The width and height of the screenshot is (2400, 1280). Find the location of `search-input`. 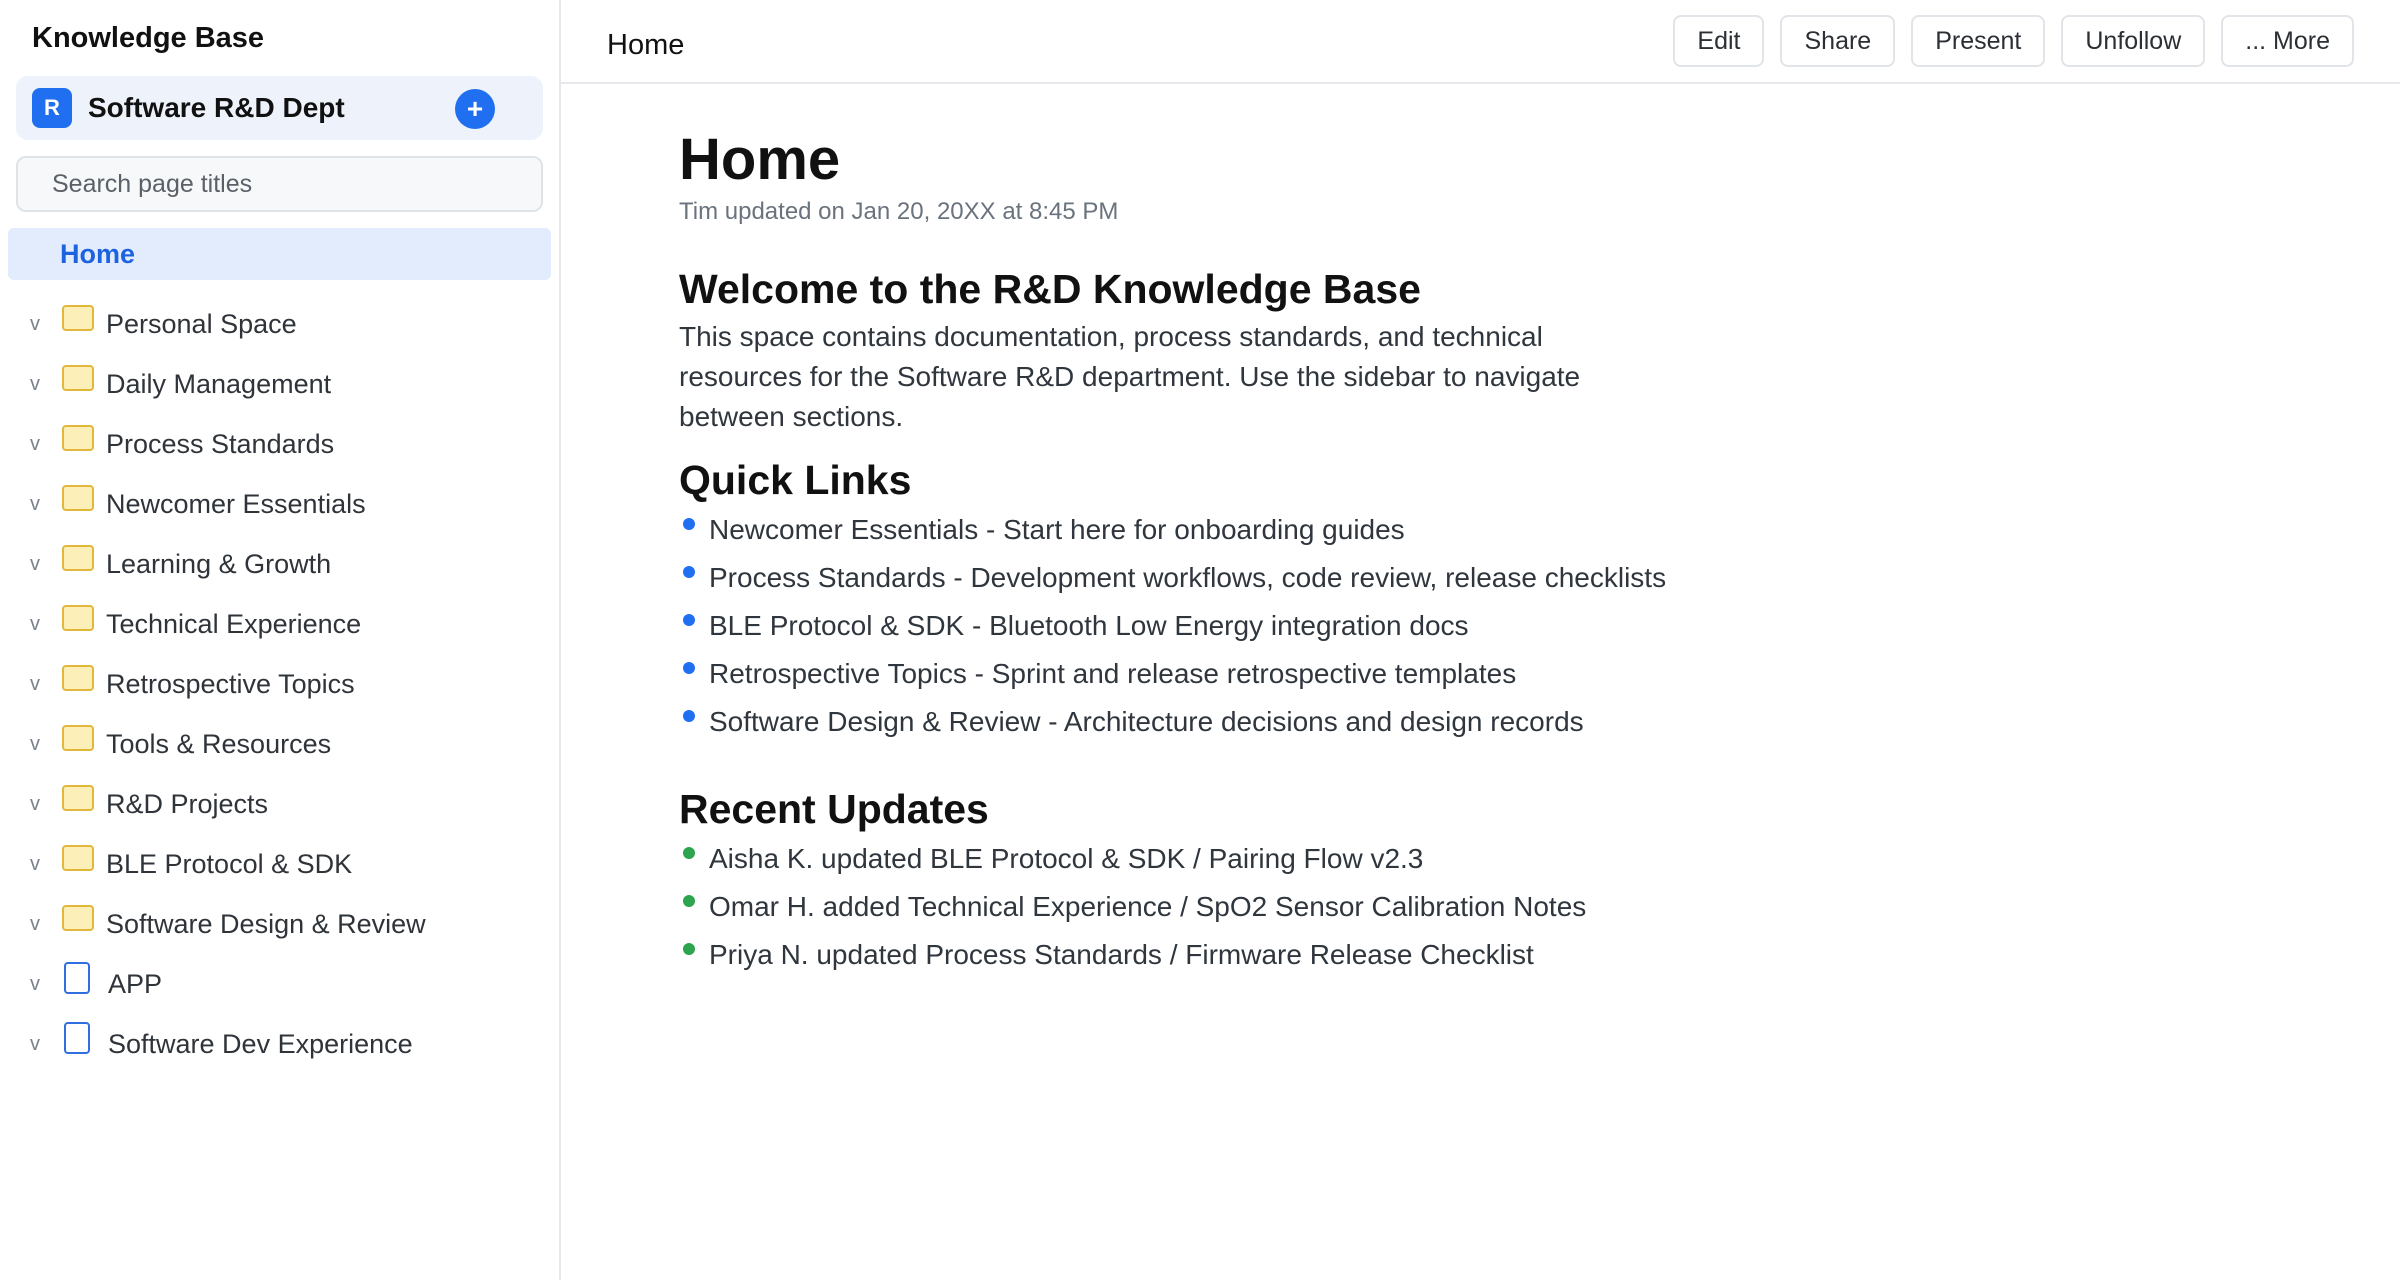

search-input is located at coordinates (279, 184).